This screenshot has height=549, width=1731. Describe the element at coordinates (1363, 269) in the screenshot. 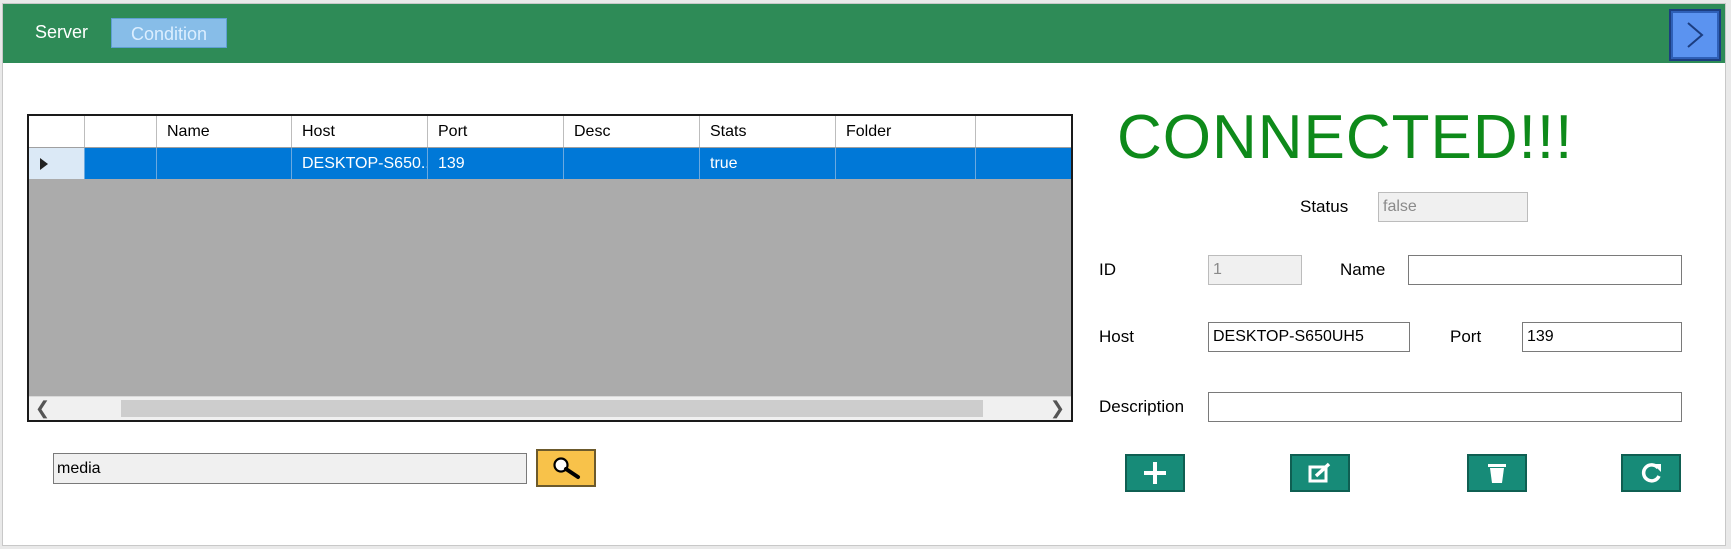

I see `name-label: Name` at that location.